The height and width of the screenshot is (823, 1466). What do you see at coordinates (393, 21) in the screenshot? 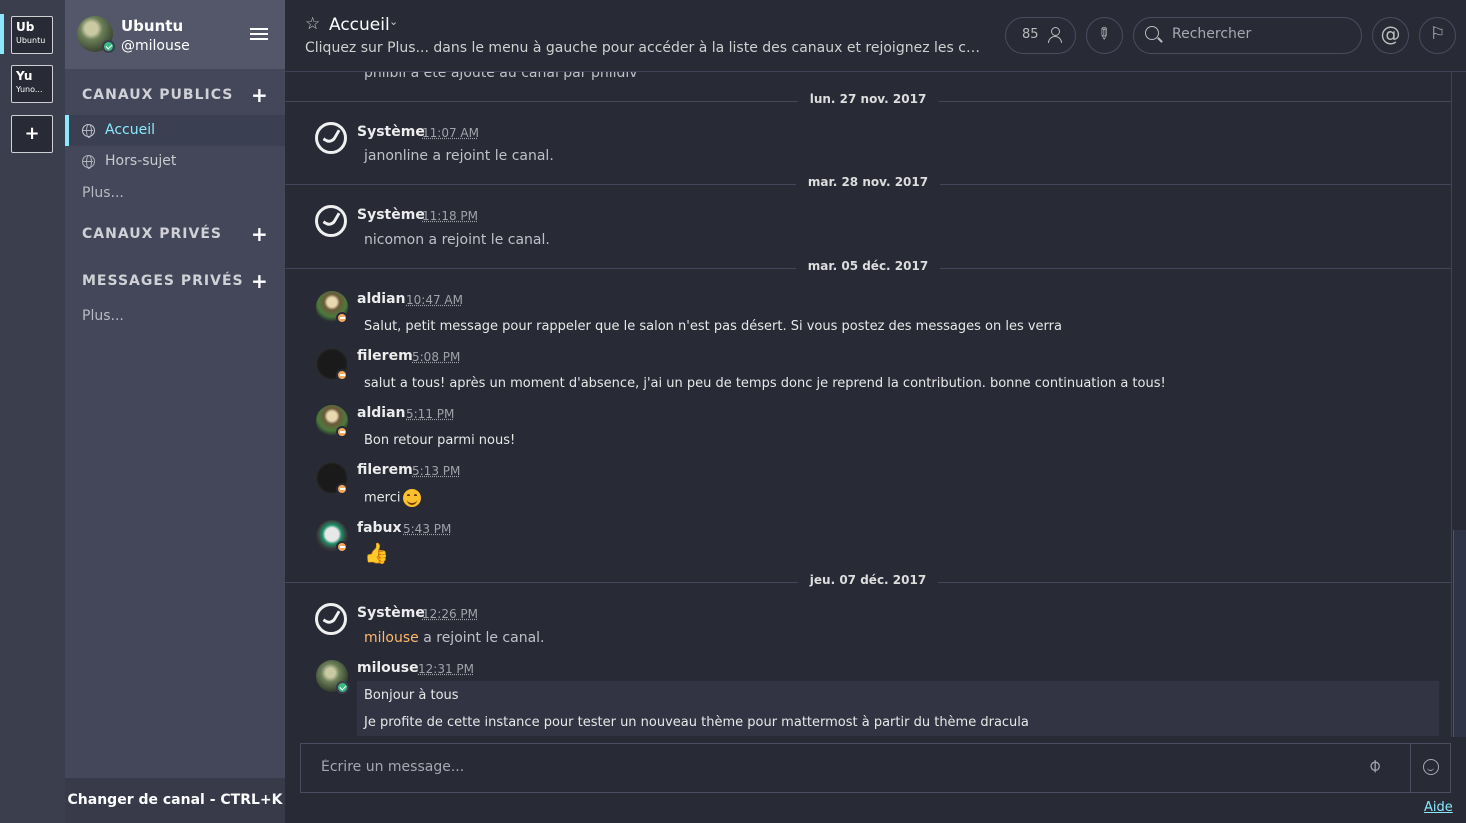
I see `chevron-down-icon: ⌄` at bounding box center [393, 21].